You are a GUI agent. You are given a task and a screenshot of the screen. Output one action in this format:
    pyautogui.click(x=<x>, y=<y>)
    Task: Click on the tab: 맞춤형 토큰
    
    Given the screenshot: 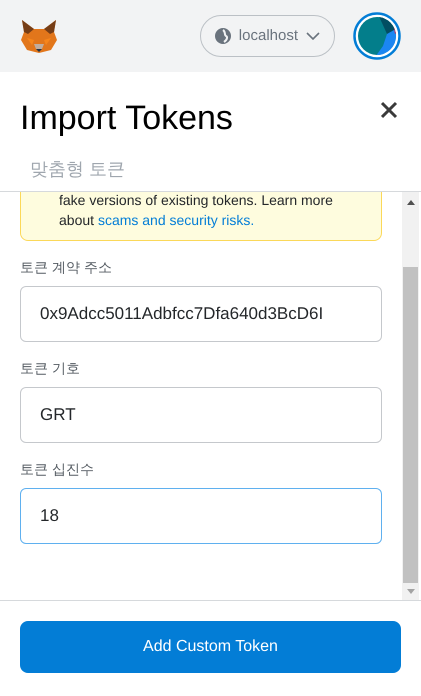 What is the action you would take?
    pyautogui.click(x=78, y=169)
    